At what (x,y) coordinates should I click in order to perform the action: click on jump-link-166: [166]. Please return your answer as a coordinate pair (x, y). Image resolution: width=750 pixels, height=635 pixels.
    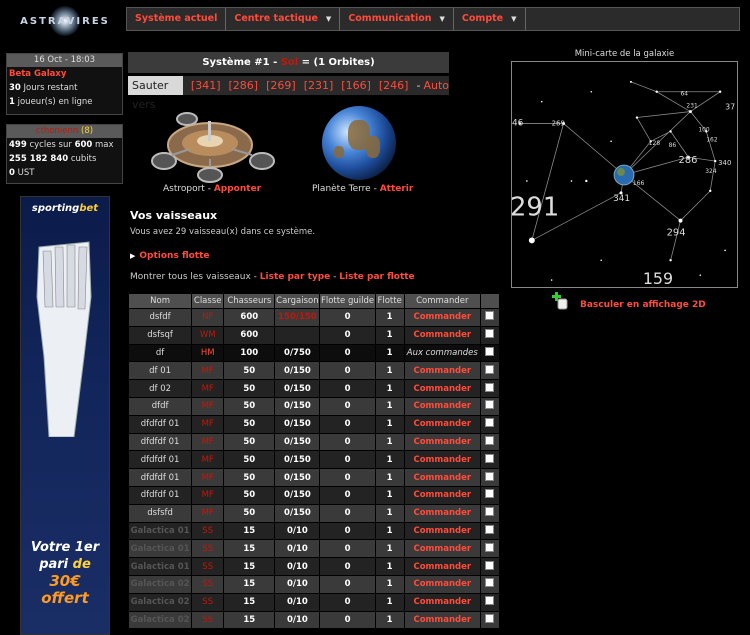
    Looking at the image, I should click on (356, 85).